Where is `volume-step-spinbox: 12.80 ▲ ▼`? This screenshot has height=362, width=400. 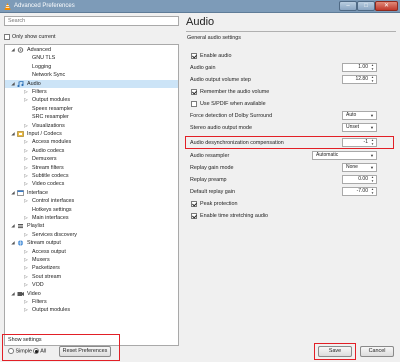 volume-step-spinbox: 12.80 ▲ ▼ is located at coordinates (359, 79).